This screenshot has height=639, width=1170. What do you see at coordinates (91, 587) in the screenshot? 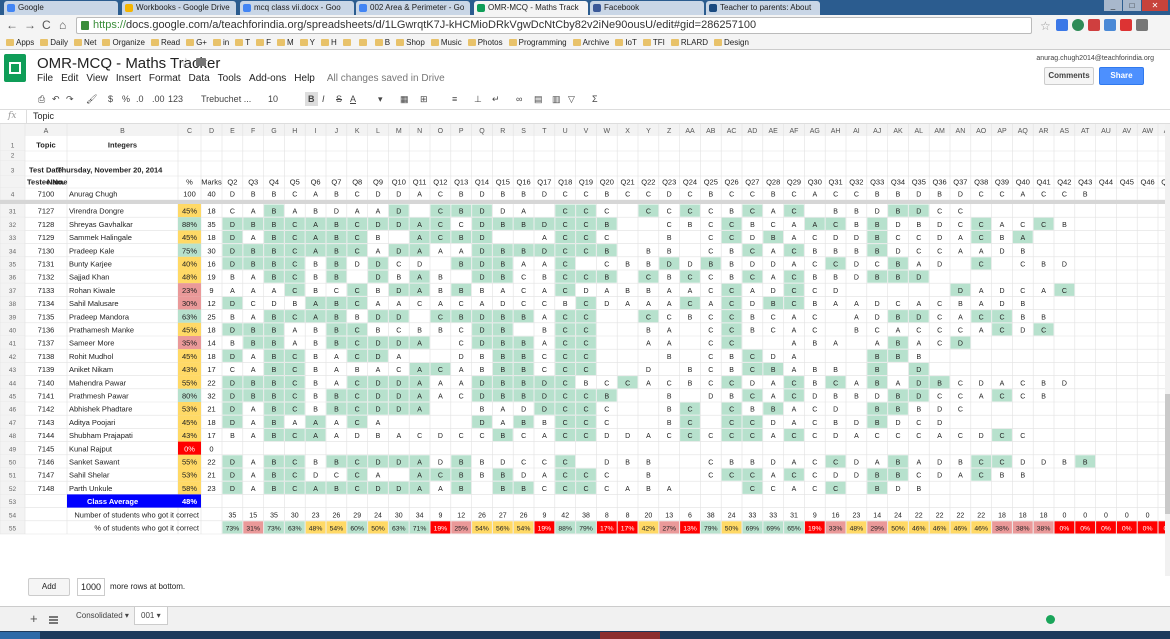
I see `add-rows-count-input: 1000` at bounding box center [91, 587].